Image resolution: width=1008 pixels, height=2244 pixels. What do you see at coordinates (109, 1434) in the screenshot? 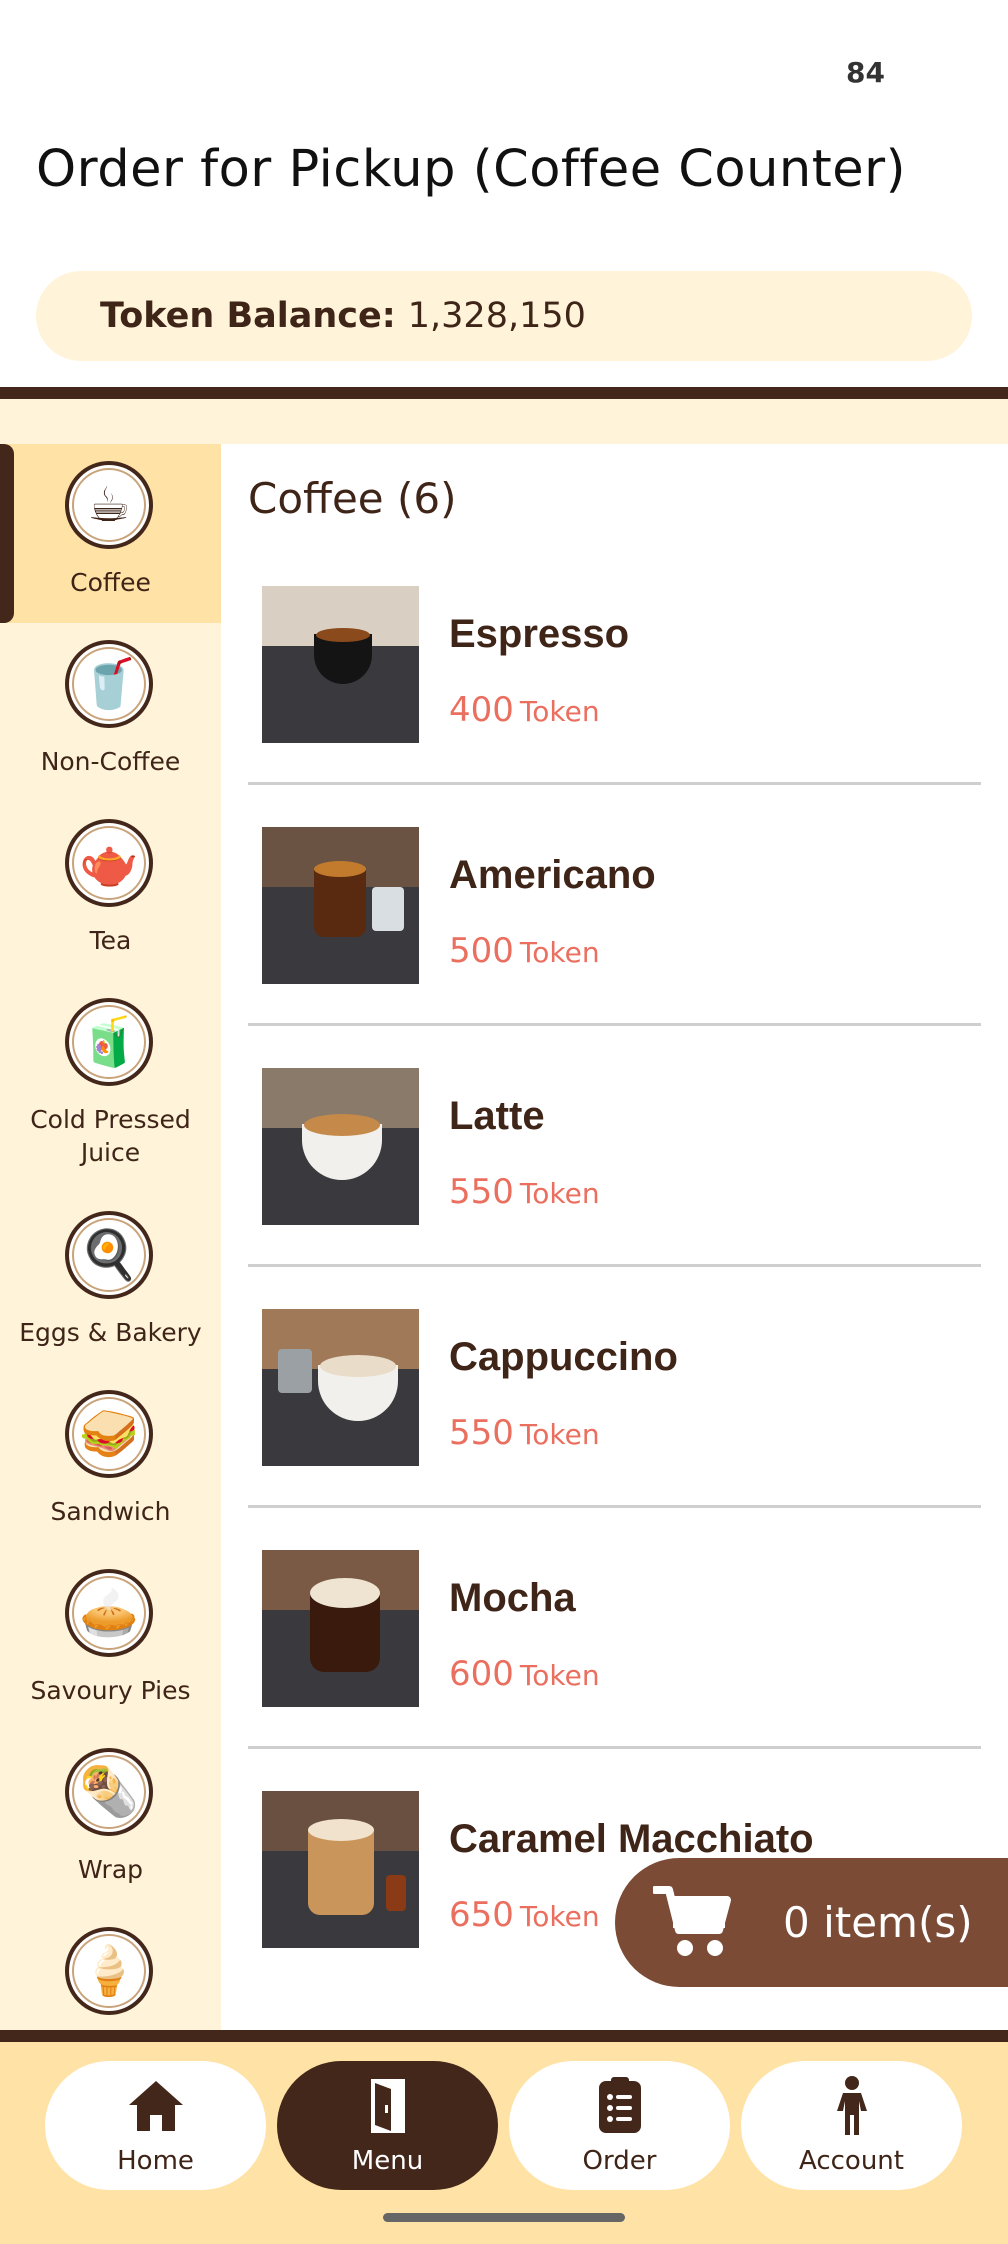
I see `sandwich-icon: 🥪` at bounding box center [109, 1434].